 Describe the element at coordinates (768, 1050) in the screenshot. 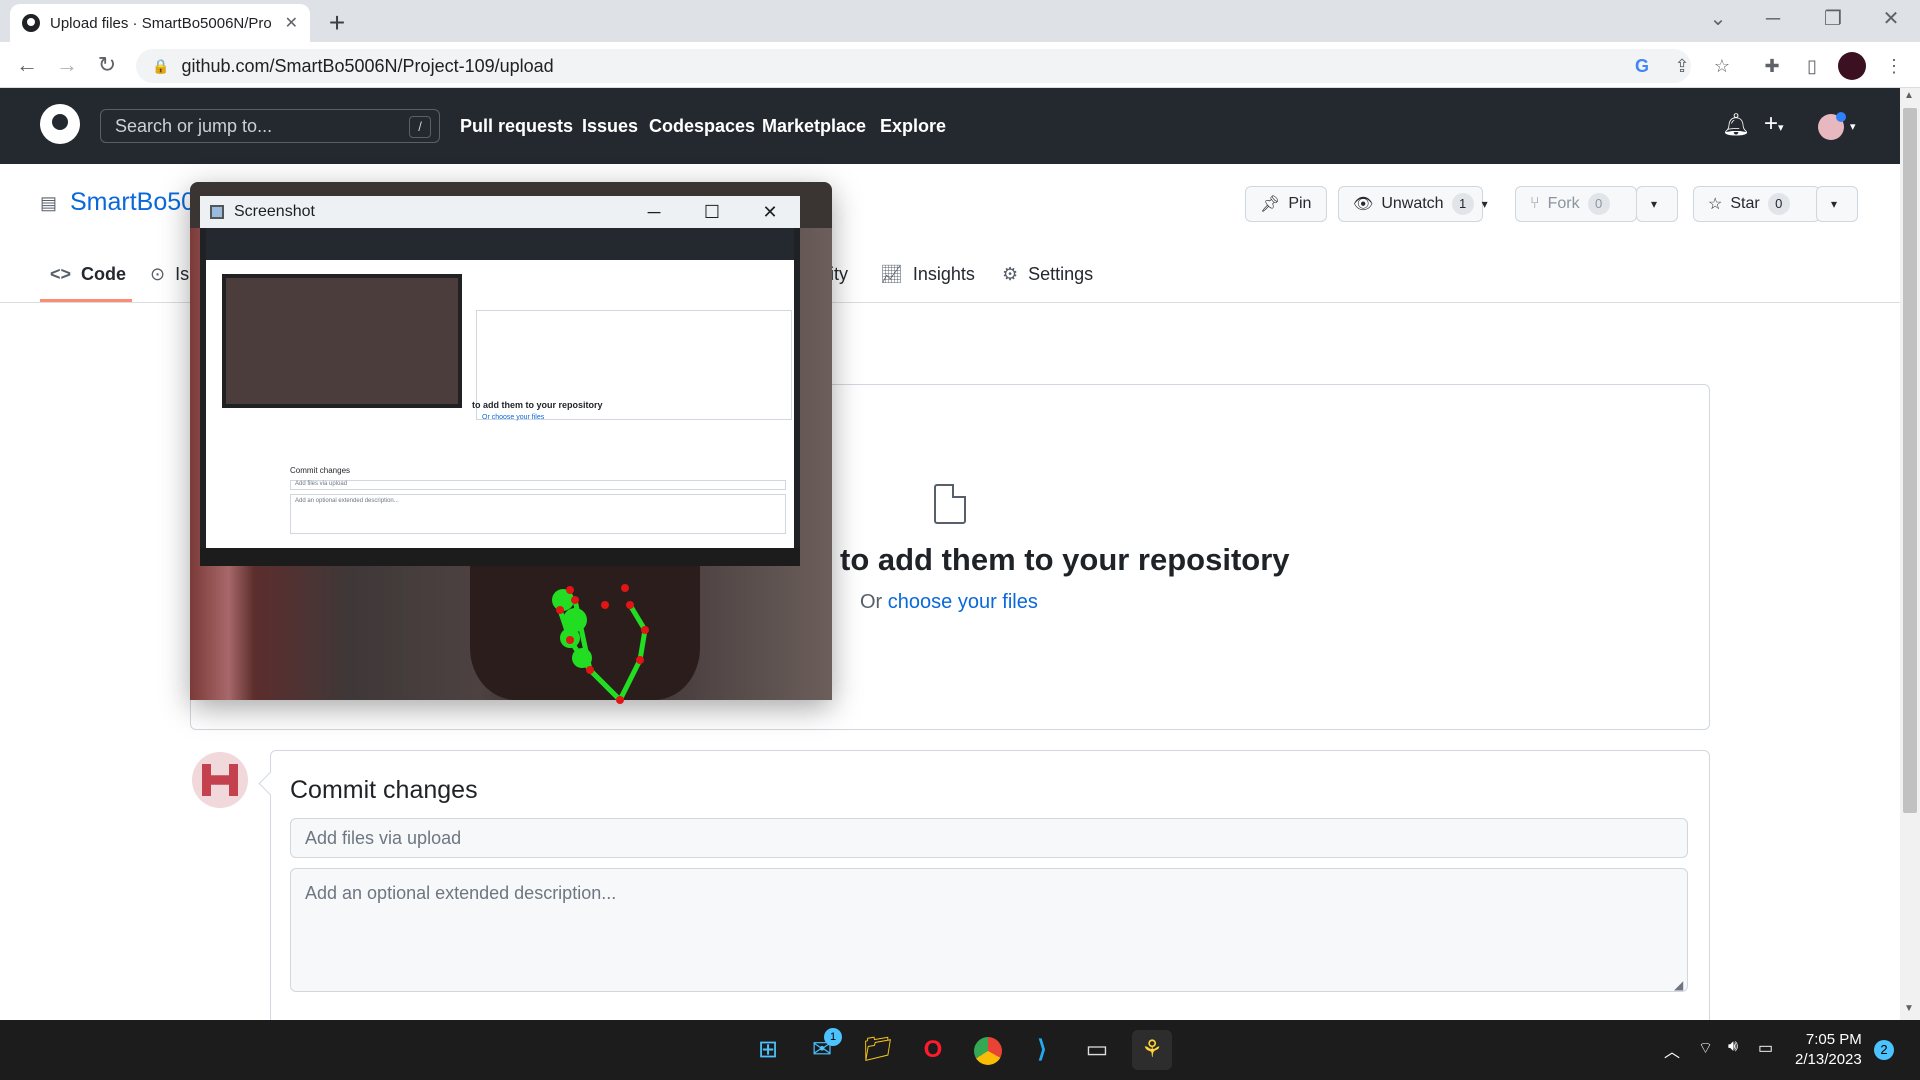

I see `start-windows-icon: ⊞` at that location.